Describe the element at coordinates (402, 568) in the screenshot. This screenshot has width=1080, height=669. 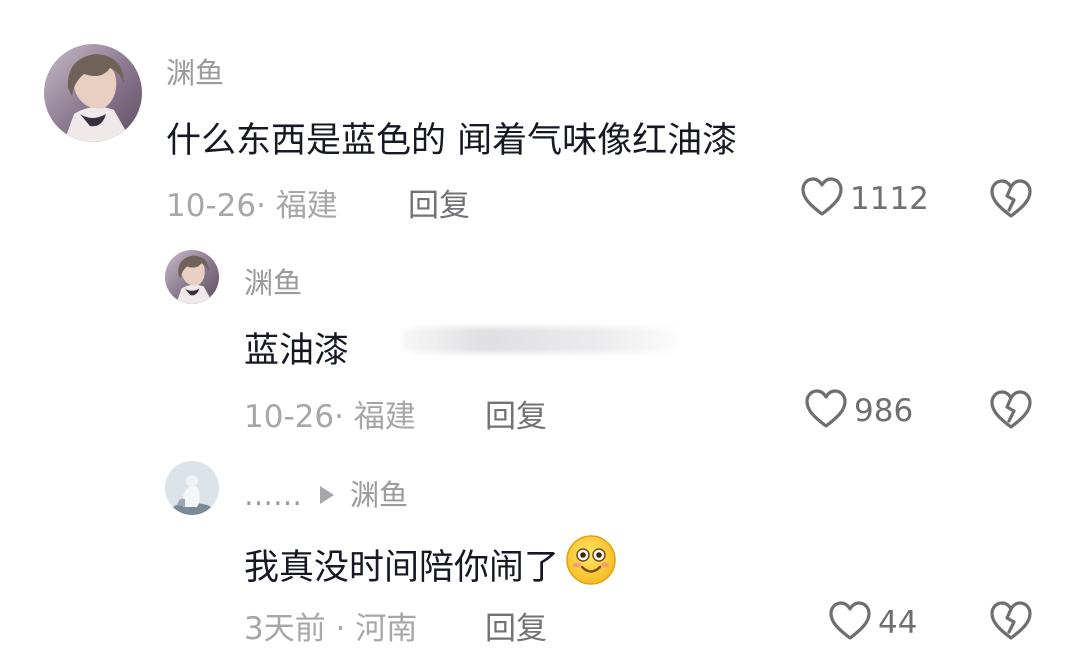
I see `comment-text: 我真没时间陪你闹了` at that location.